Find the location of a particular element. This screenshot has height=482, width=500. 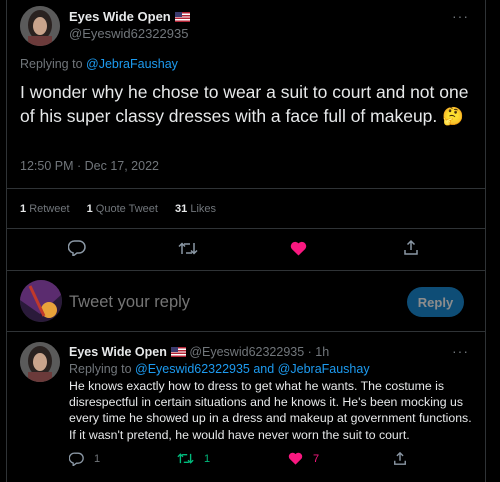

reply-input is located at coordinates (229, 302).